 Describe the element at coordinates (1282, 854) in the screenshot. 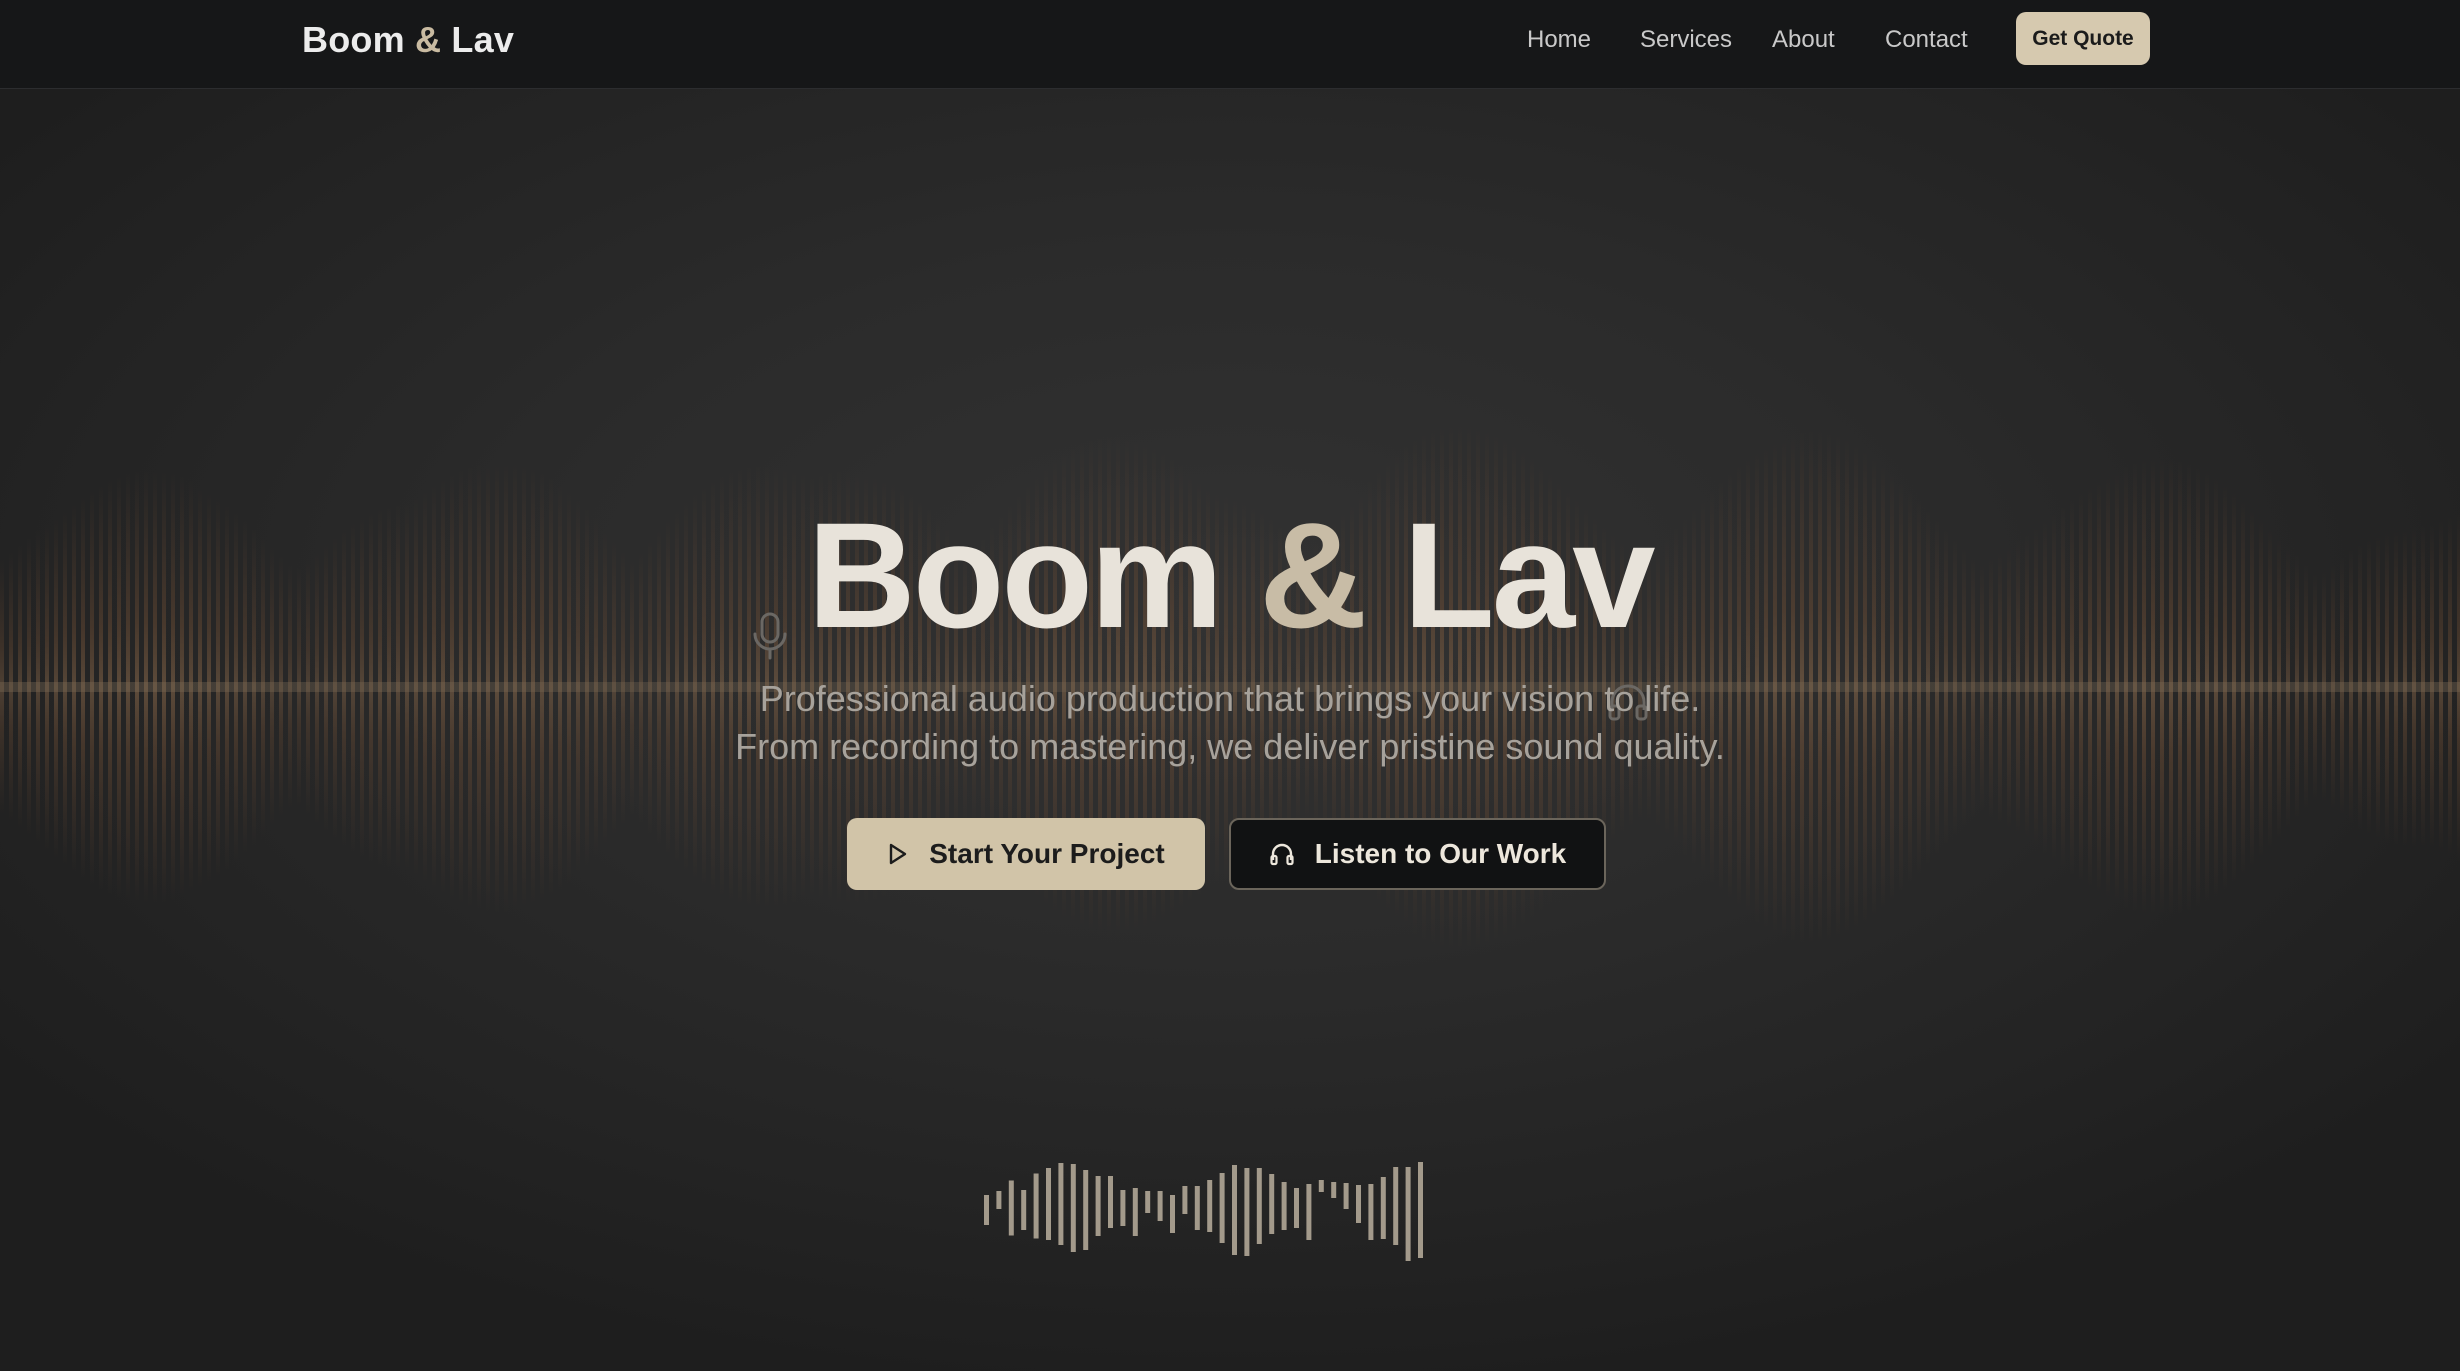

I see `headphones-icon` at that location.